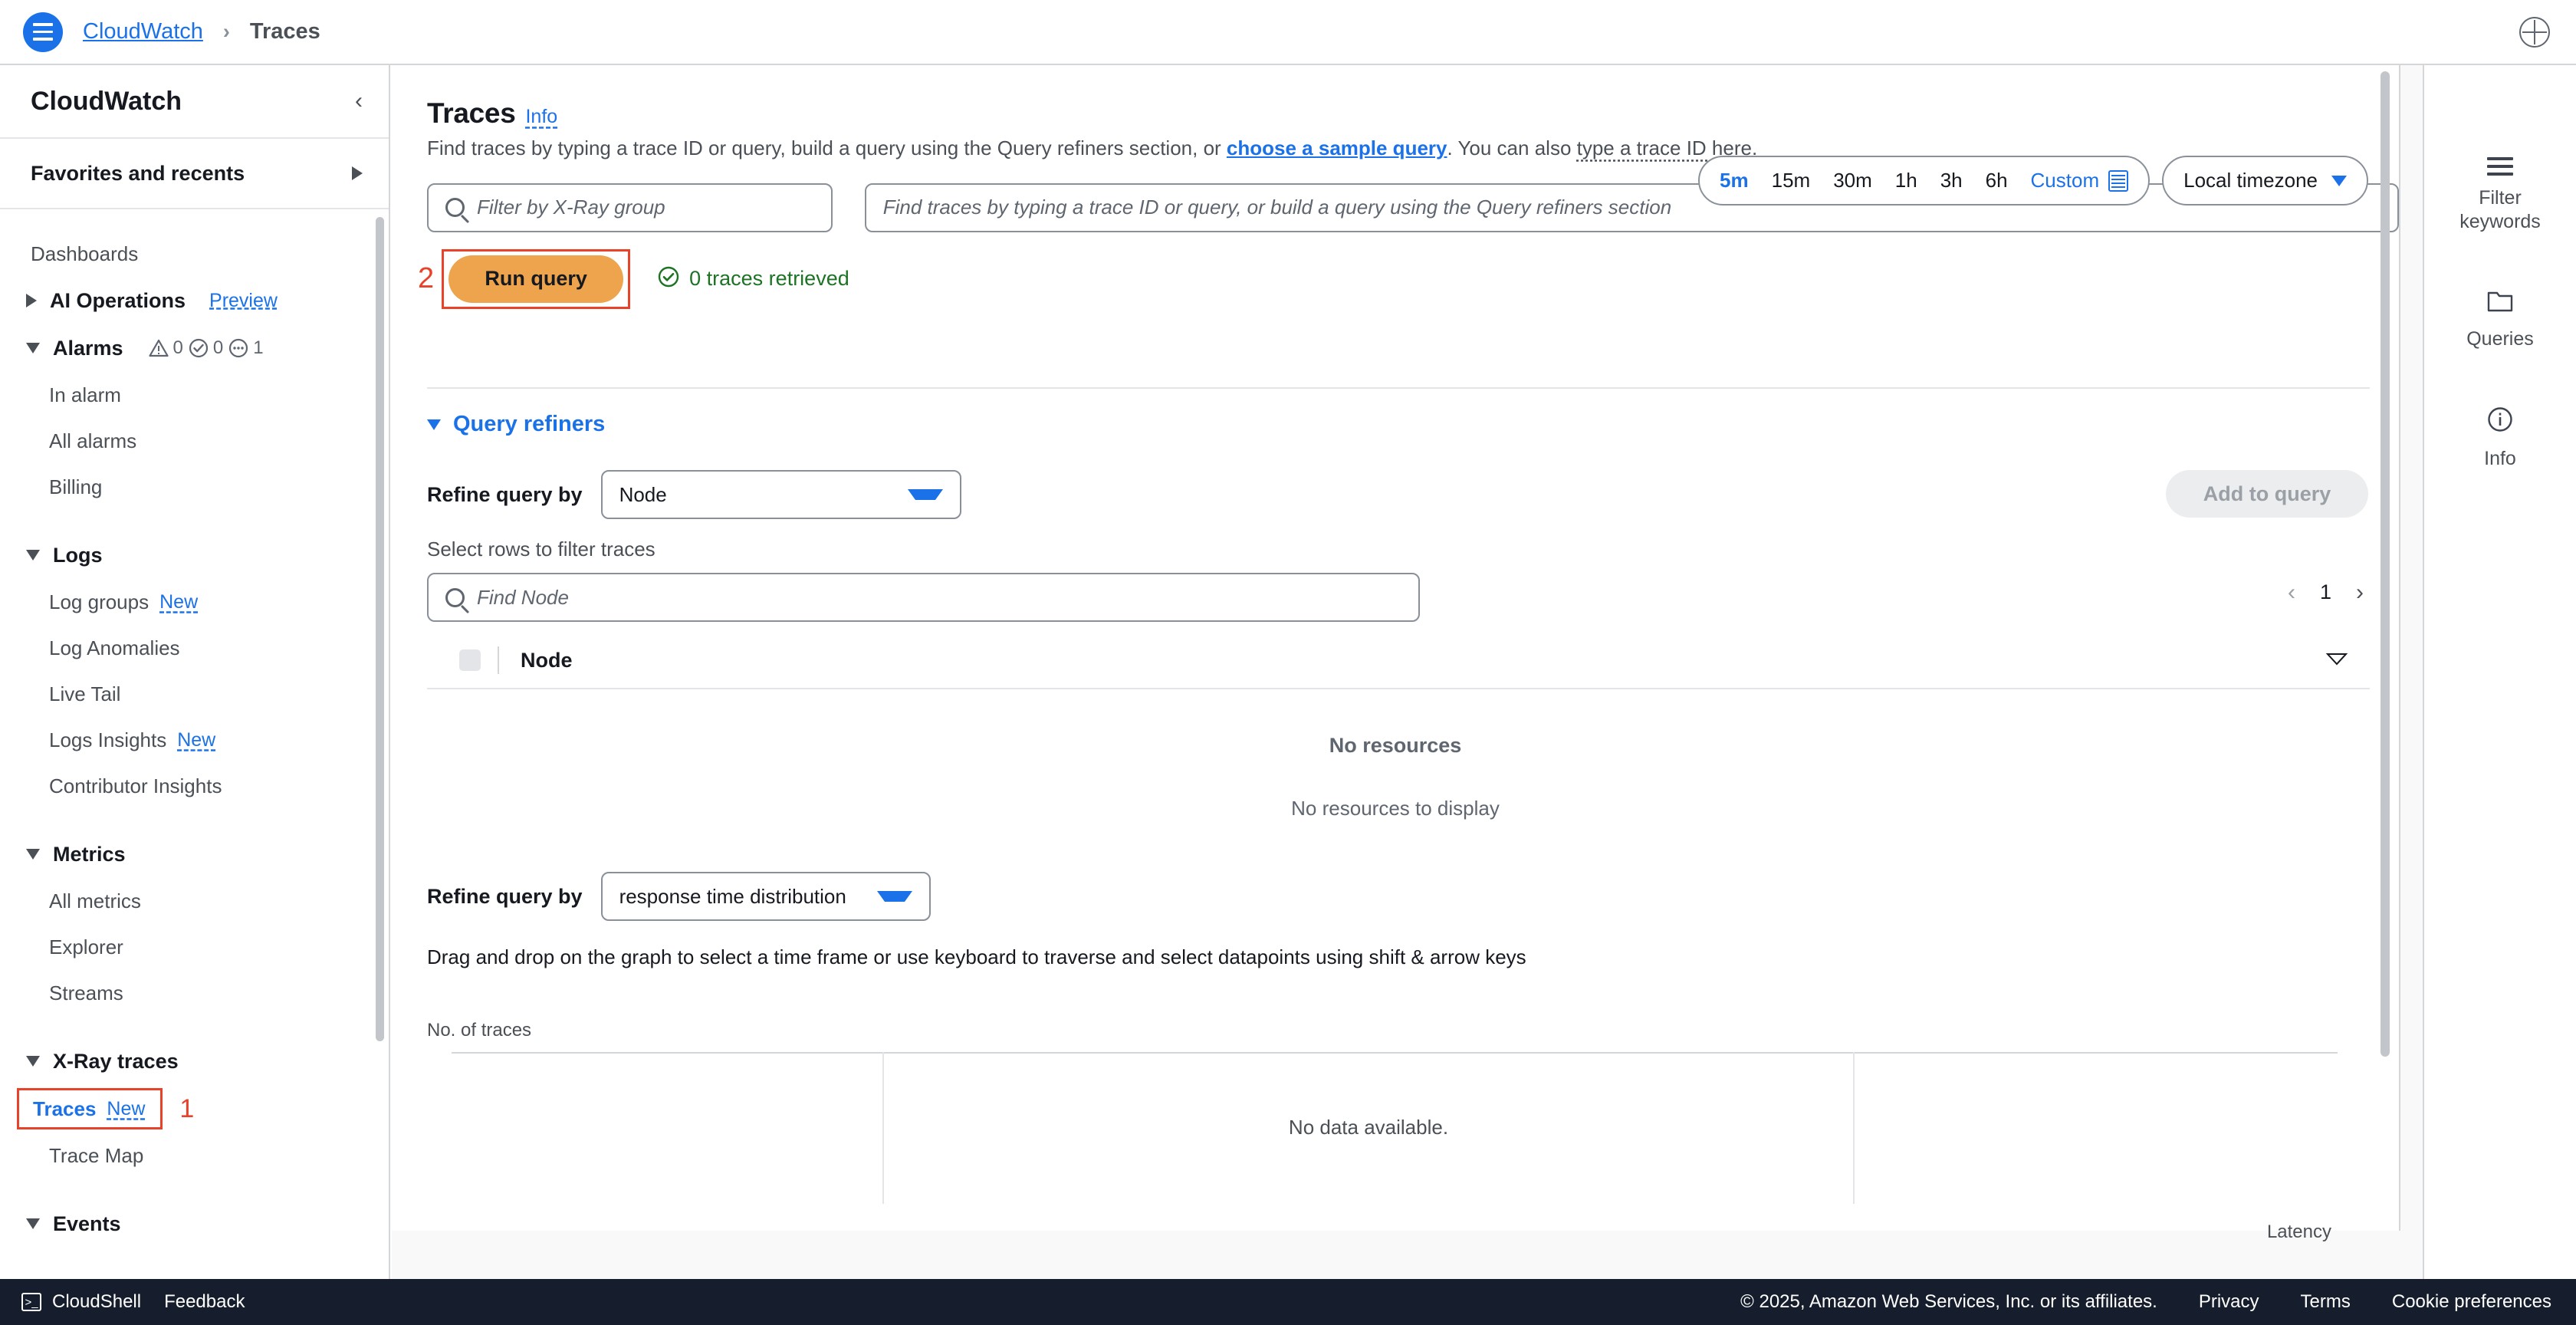 The image size is (2576, 1325). I want to click on breadcrumb-link-cloudwatch: CloudWatch, so click(143, 32).